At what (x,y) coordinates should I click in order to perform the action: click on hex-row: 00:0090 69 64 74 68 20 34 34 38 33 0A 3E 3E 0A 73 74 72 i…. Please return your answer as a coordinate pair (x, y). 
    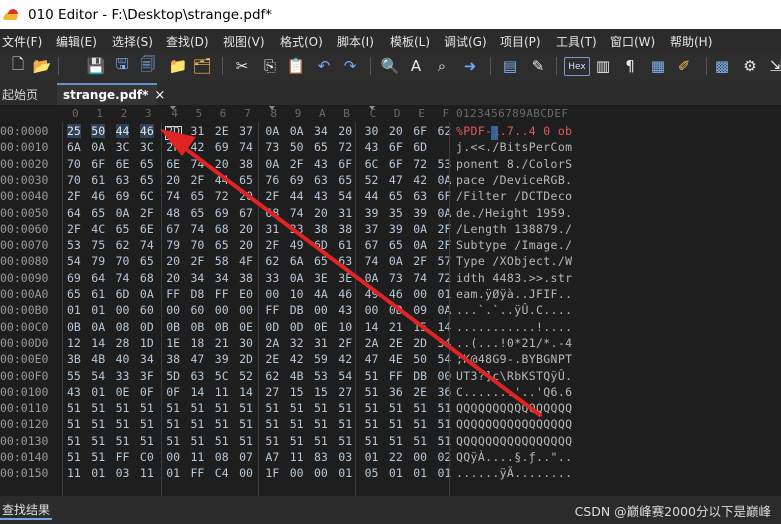
    Looking at the image, I should click on (390, 279).